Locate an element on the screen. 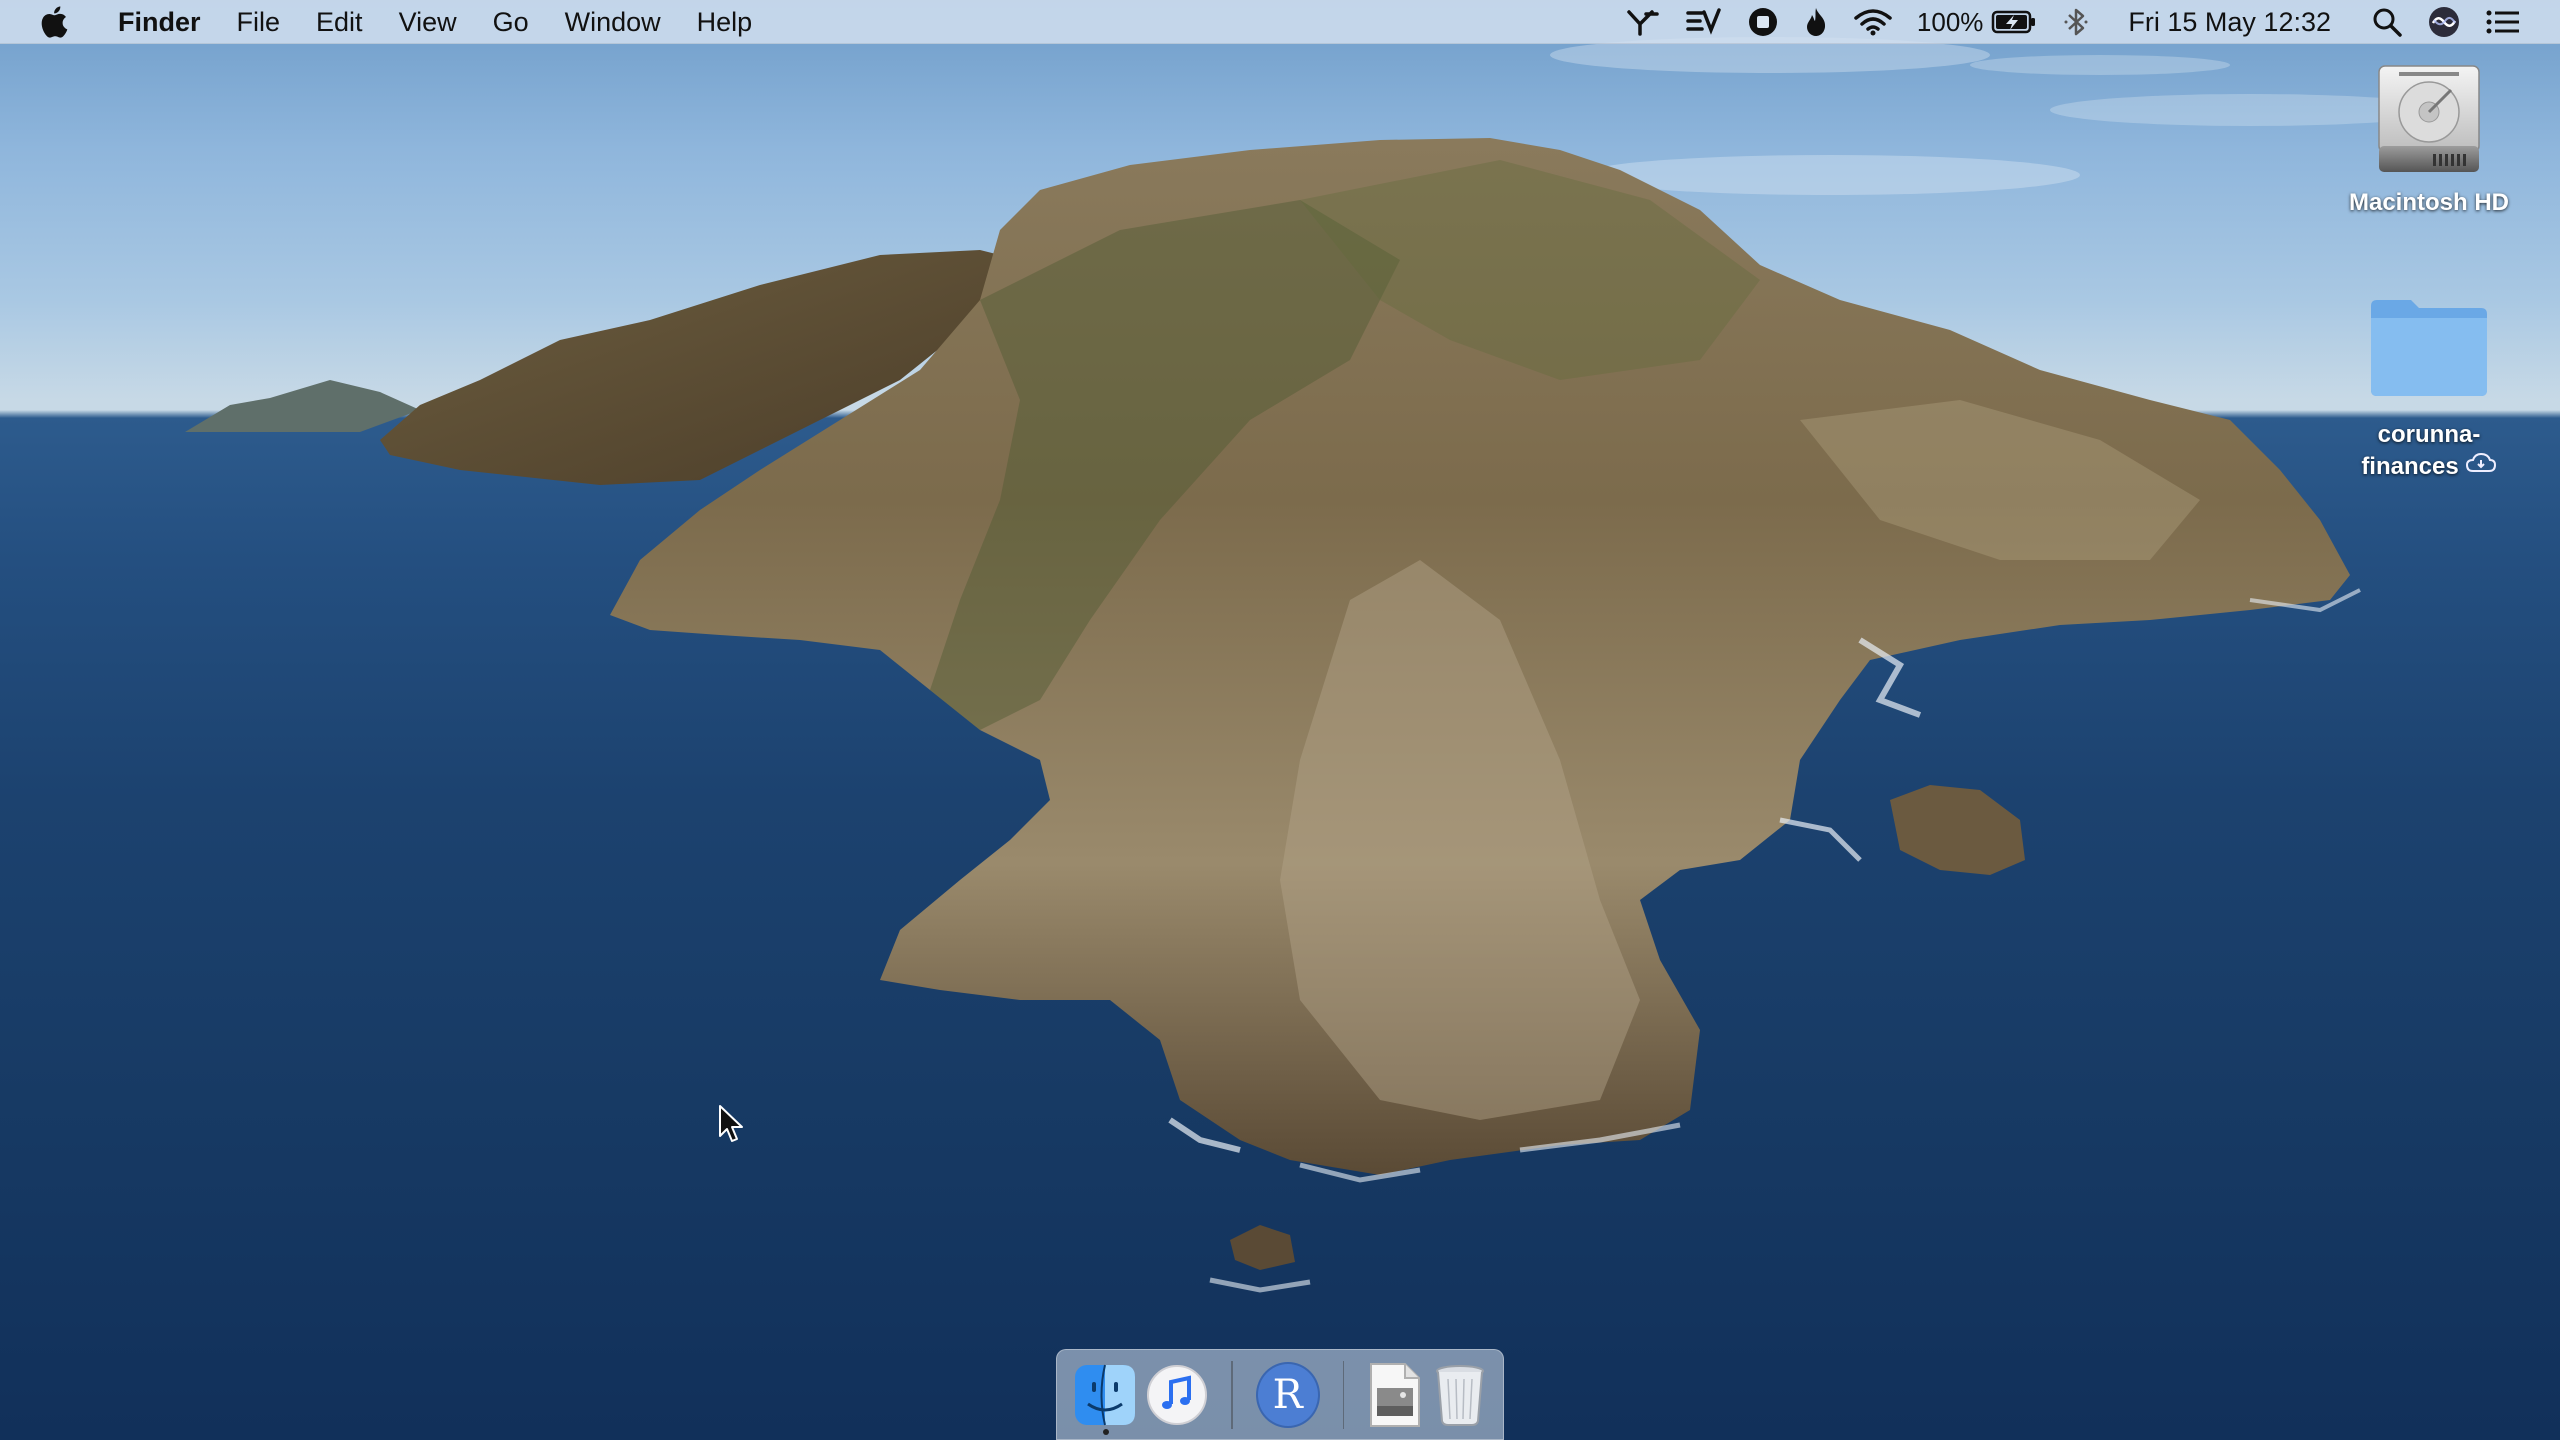 The width and height of the screenshot is (2560, 1440). battery-charging-icon is located at coordinates (2018, 22).